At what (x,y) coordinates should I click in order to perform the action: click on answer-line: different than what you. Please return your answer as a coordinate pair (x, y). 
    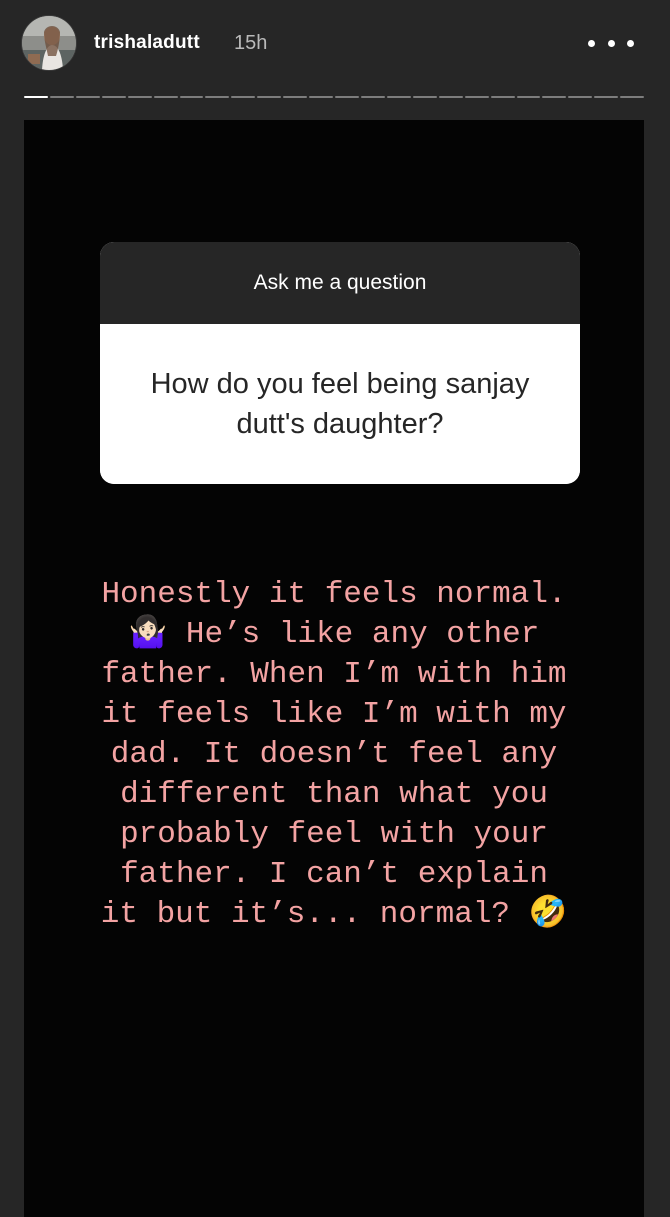
    Looking at the image, I should click on (334, 794).